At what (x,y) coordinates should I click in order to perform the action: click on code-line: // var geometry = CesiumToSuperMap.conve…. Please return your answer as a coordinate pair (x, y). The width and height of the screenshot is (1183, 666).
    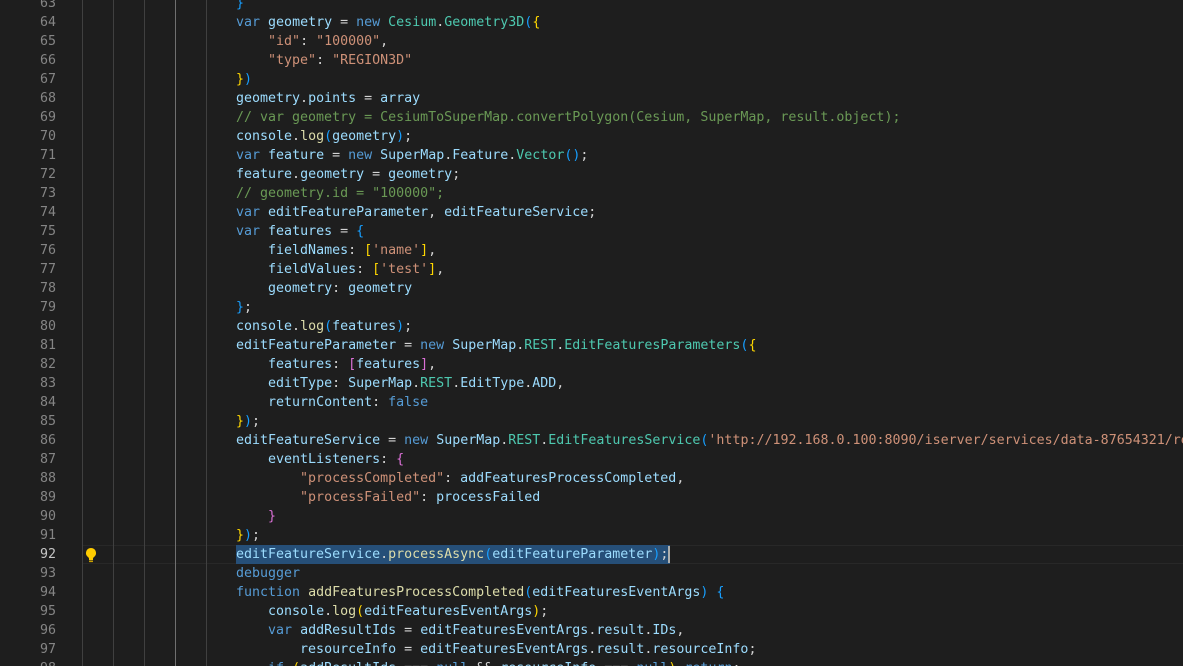
    Looking at the image, I should click on (632, 117).